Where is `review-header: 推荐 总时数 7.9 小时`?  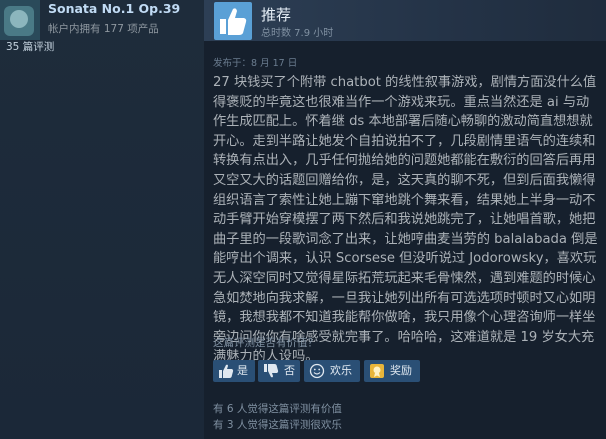 review-header: 推荐 总时数 7.9 小时 is located at coordinates (405, 20).